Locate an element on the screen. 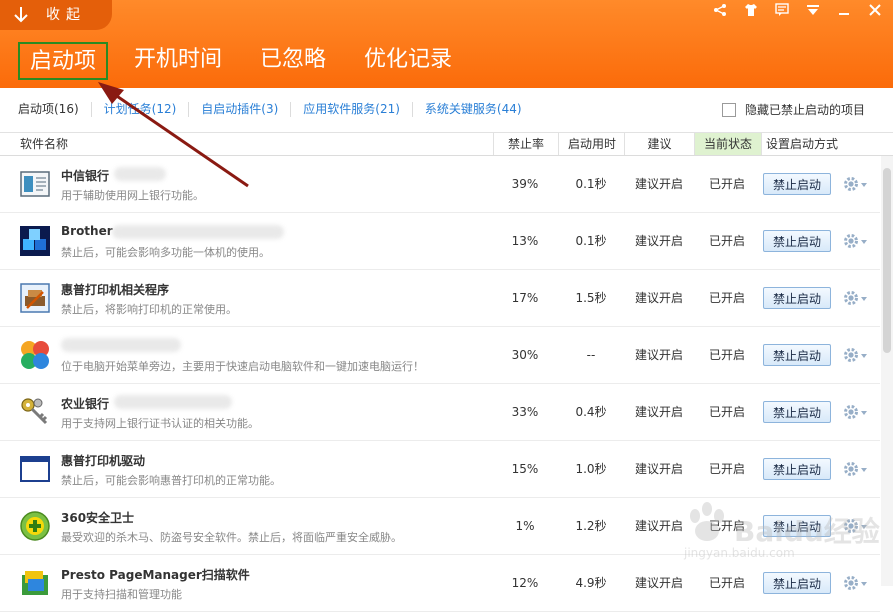 The height and width of the screenshot is (612, 893). app-name: 惠普打印机驱动 is located at coordinates (103, 461).